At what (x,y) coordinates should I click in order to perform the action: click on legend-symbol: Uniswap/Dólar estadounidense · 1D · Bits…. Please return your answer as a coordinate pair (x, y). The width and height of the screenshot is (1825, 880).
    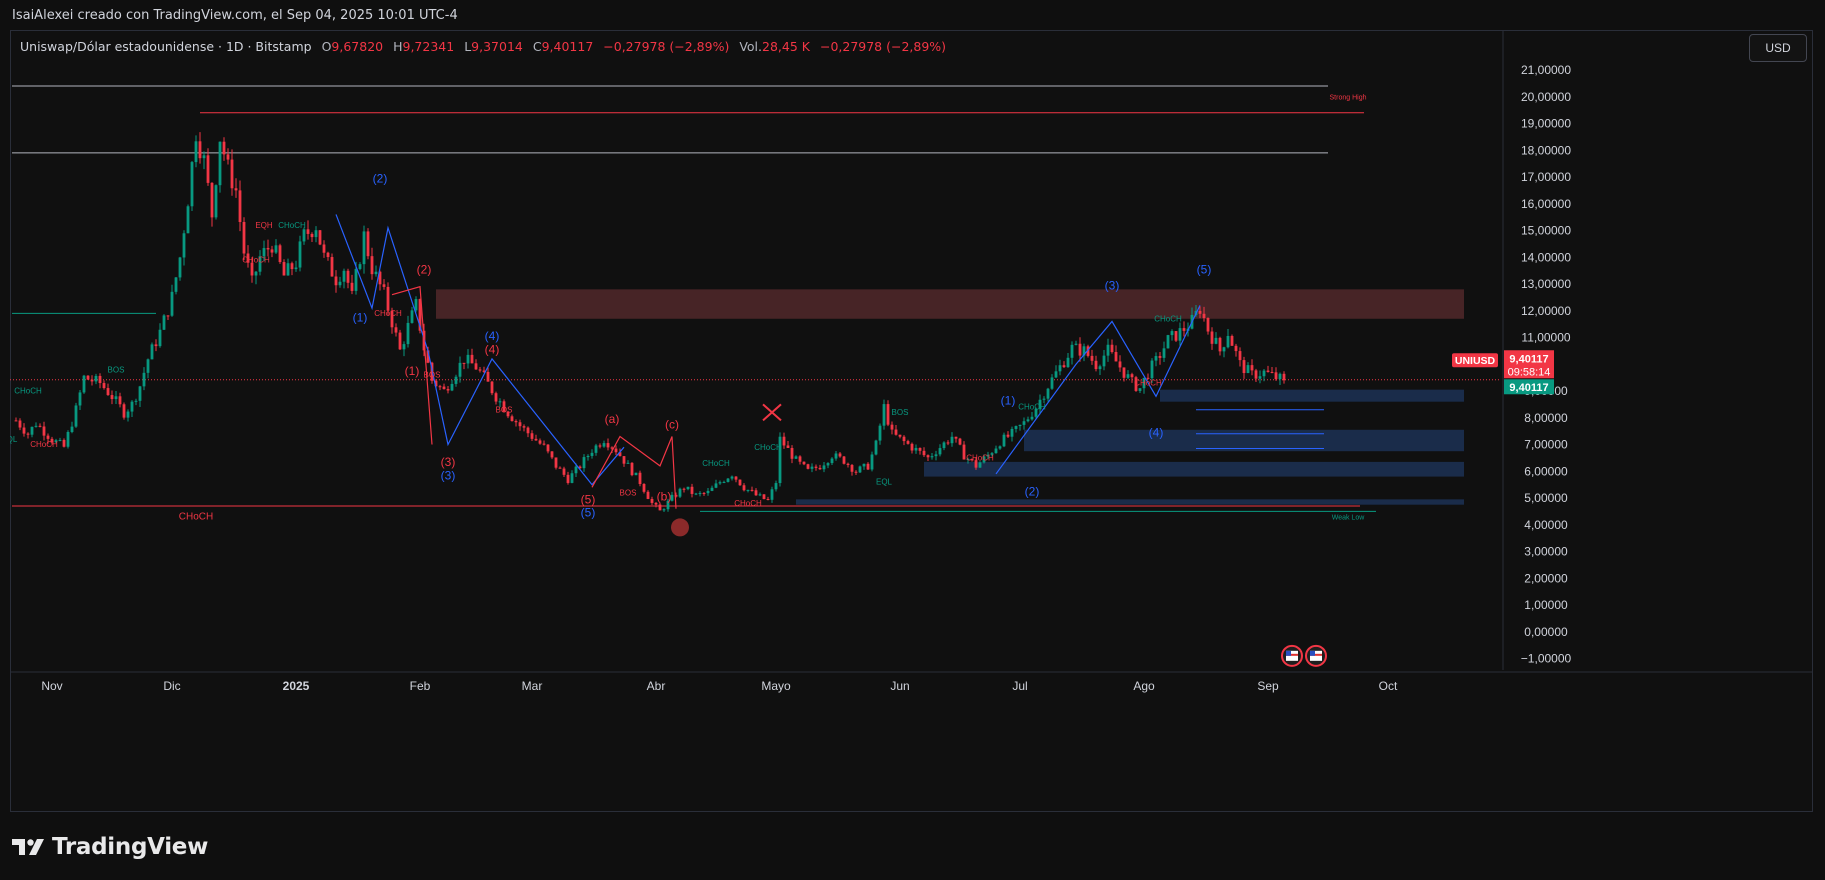
    Looking at the image, I should click on (166, 46).